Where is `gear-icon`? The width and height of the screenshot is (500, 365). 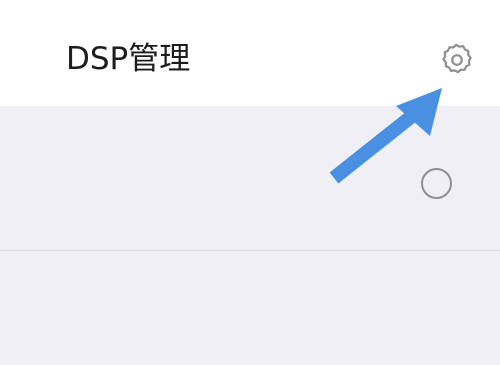
gear-icon is located at coordinates (457, 58).